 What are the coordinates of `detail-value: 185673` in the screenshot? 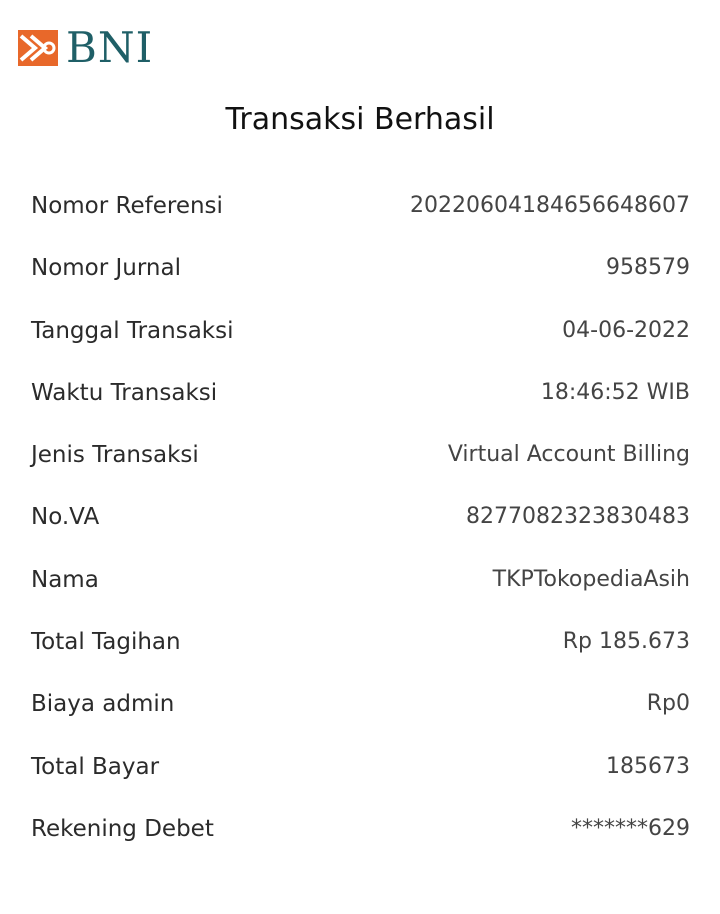 It's located at (648, 766).